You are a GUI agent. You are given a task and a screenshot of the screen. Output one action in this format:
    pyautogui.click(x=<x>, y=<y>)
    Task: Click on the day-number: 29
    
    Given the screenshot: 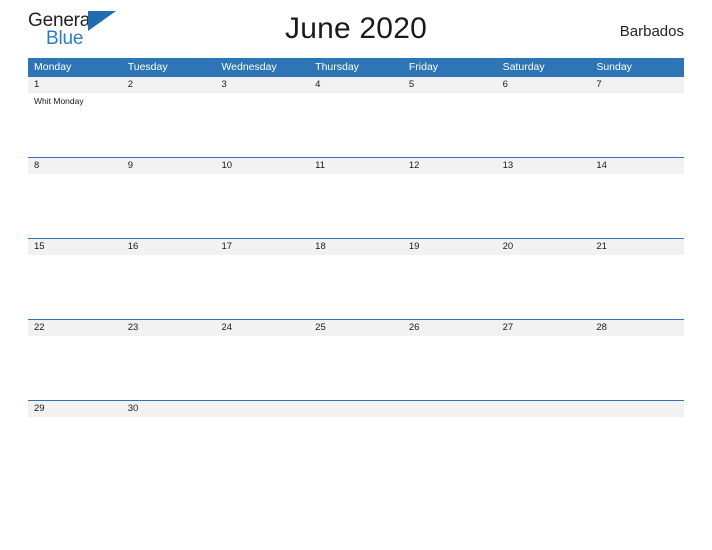 What is the action you would take?
    pyautogui.click(x=75, y=409)
    